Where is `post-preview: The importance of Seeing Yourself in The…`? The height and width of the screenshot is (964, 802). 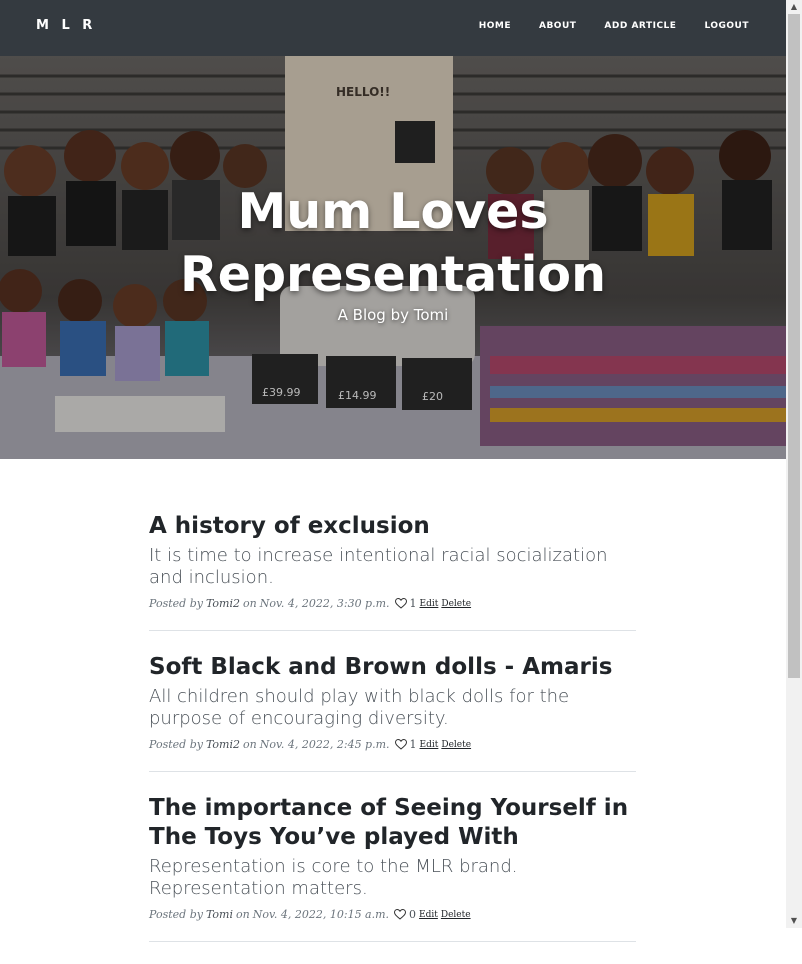
post-preview: The importance of Seeing Yourself in The… is located at coordinates (392, 868).